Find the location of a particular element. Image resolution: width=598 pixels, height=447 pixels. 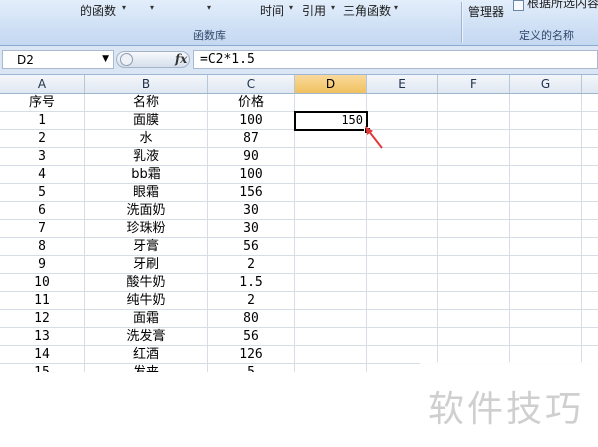

expand-handle-icon is located at coordinates (126, 59).